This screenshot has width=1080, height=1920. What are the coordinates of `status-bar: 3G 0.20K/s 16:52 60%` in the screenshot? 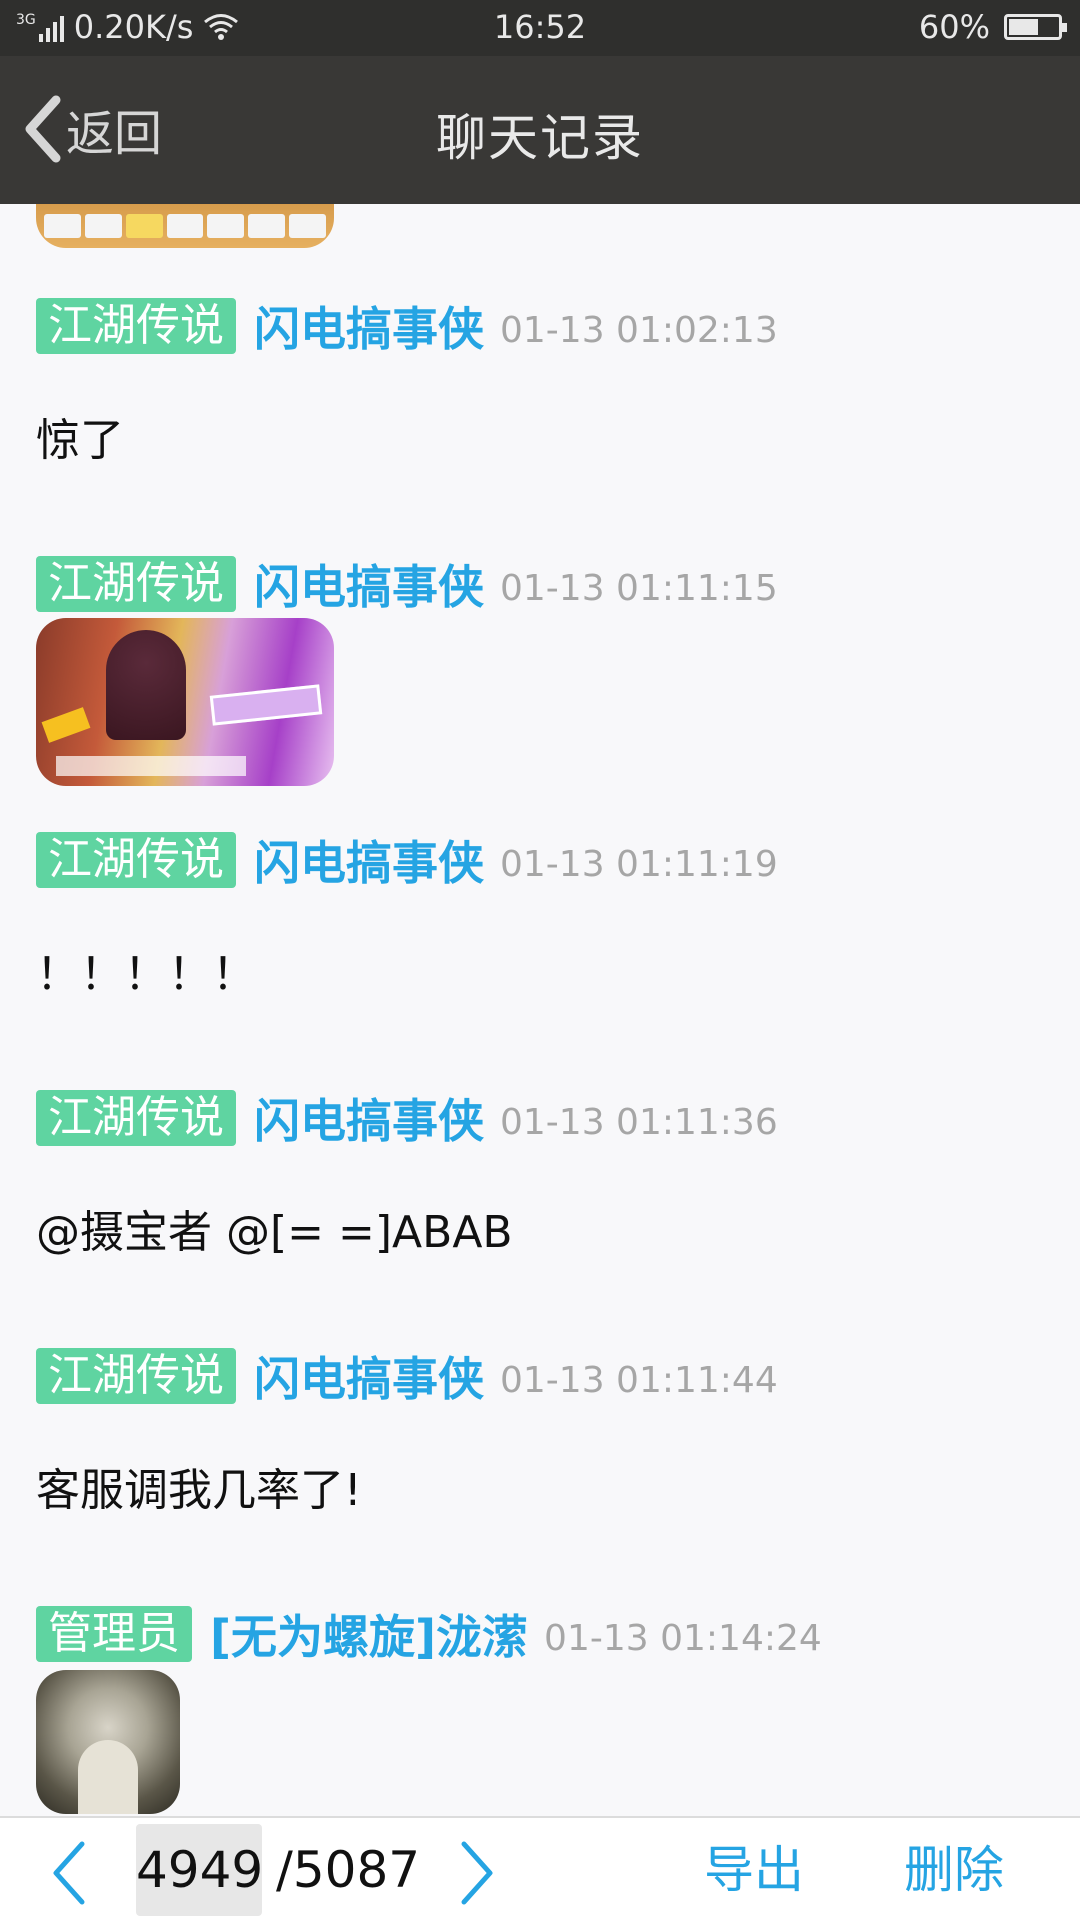 It's located at (540, 28).